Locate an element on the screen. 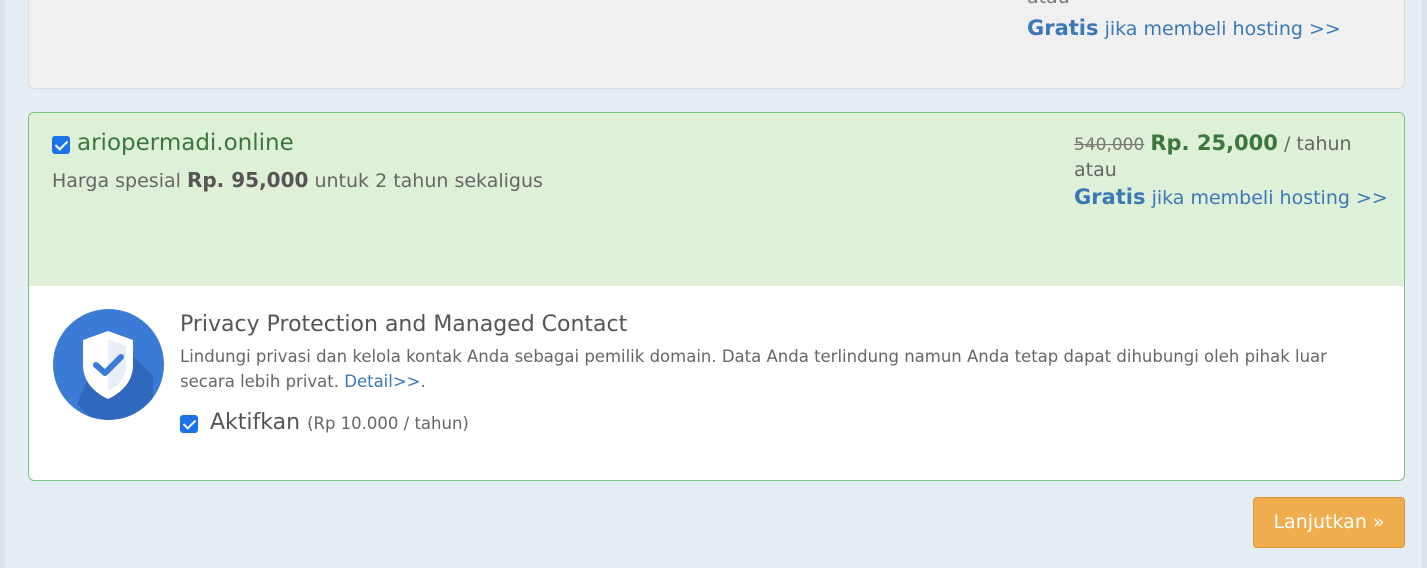  previous-domain-gratis-line: Gratis jika membeli hosting >> is located at coordinates (1184, 28).